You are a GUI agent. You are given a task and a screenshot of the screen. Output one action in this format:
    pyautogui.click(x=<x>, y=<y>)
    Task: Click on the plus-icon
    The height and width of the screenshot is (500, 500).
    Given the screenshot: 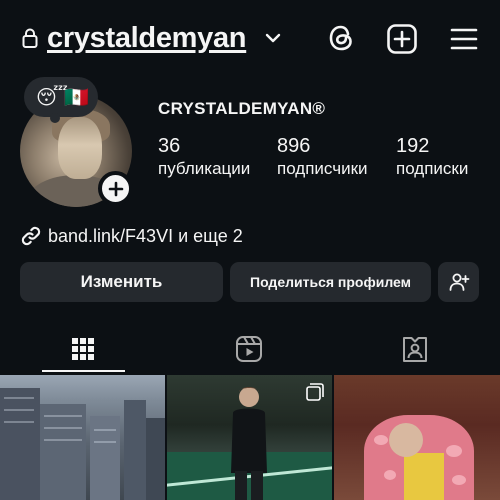 What is the action you would take?
    pyautogui.click(x=115, y=188)
    